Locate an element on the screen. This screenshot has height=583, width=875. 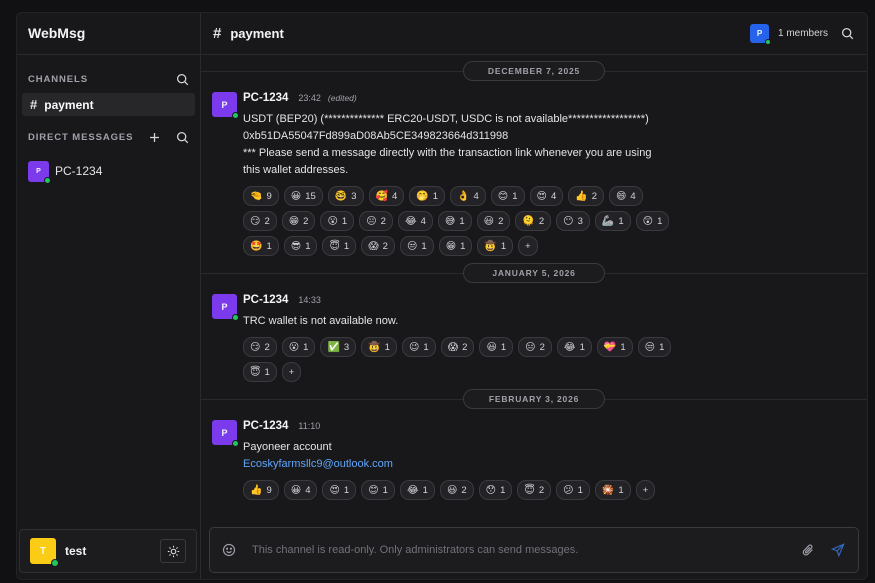
reaction-emoji: 😅 is located at coordinates (450, 221).